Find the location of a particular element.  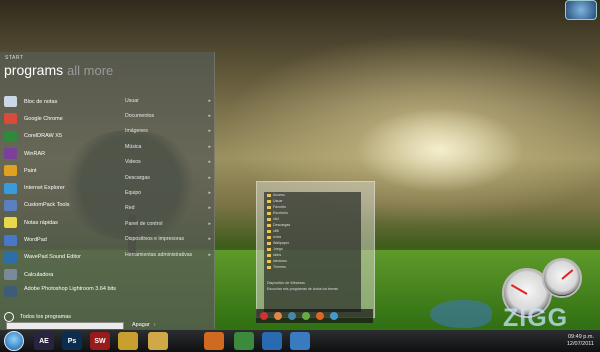

memory-gauge-gadget is located at coordinates (562, 278).